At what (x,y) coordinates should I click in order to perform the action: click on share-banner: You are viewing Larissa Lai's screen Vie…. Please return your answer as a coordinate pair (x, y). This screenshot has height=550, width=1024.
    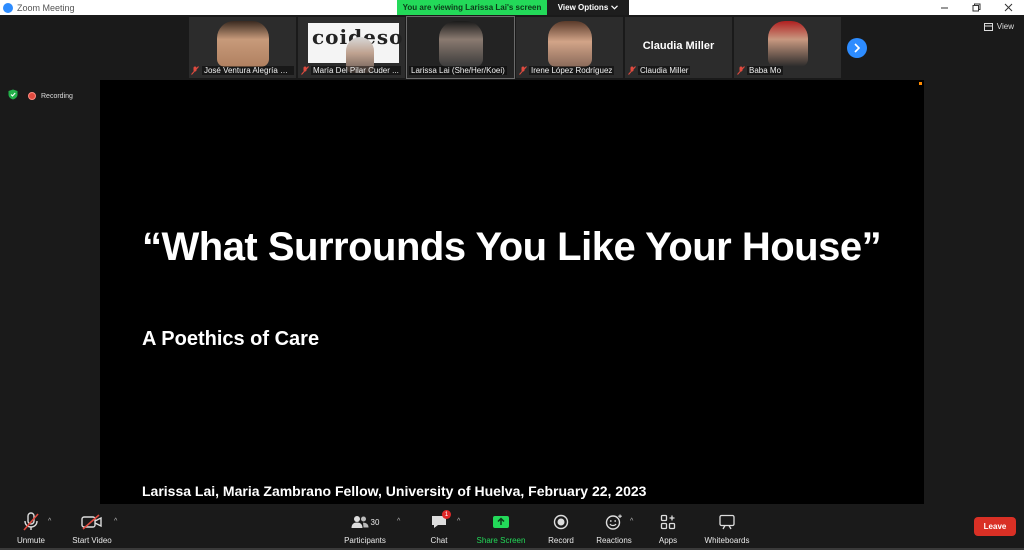
    Looking at the image, I should click on (513, 7).